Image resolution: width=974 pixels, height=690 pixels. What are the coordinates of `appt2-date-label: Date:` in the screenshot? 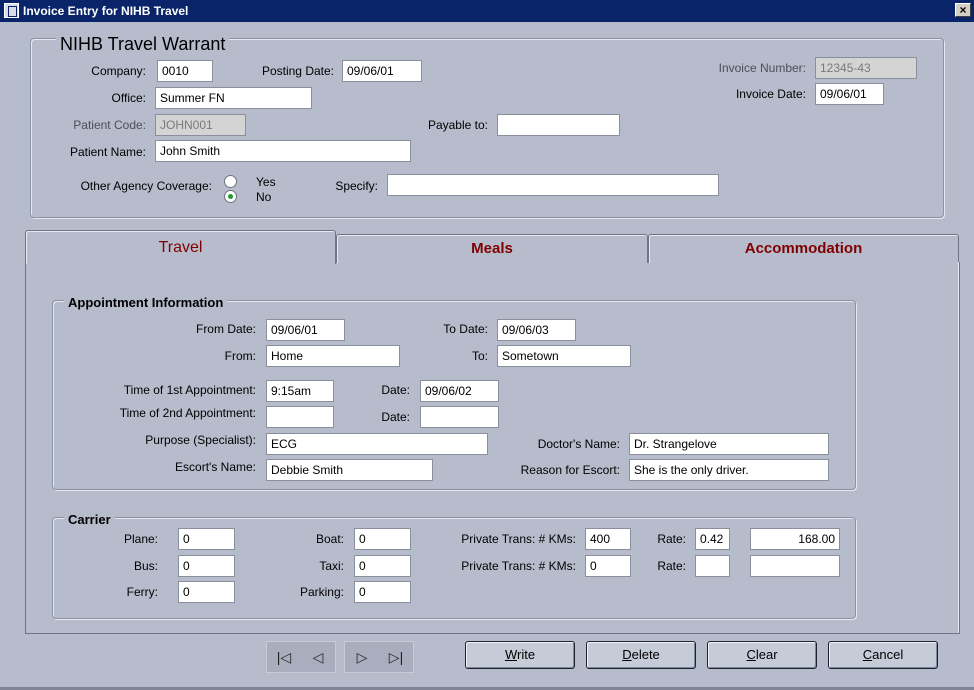 It's located at (395, 417).